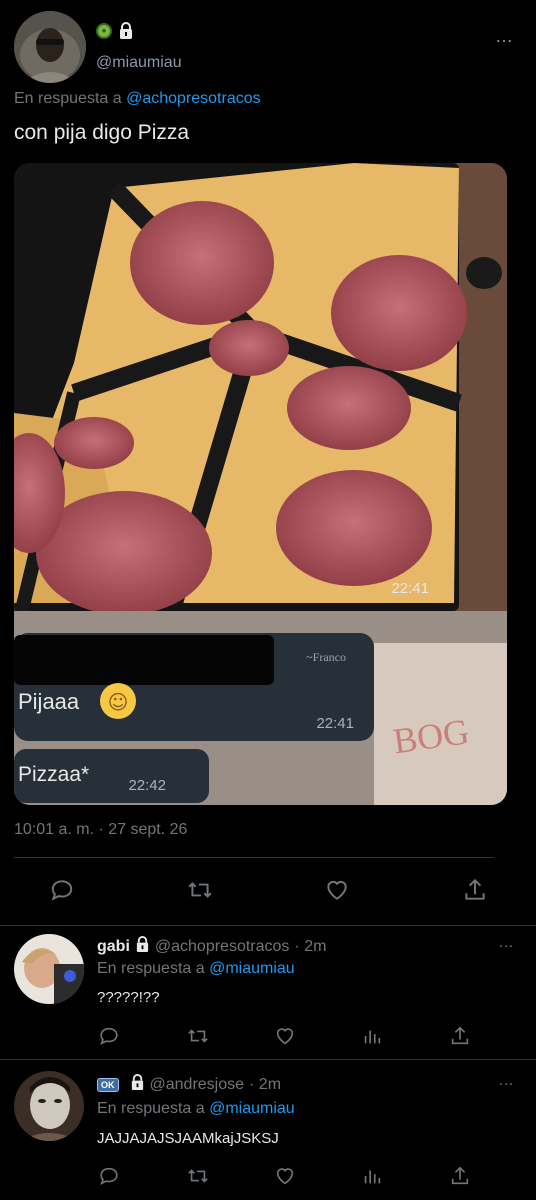 The width and height of the screenshot is (536, 1200). I want to click on msg2-text: Pijaaa, so click(49, 701).